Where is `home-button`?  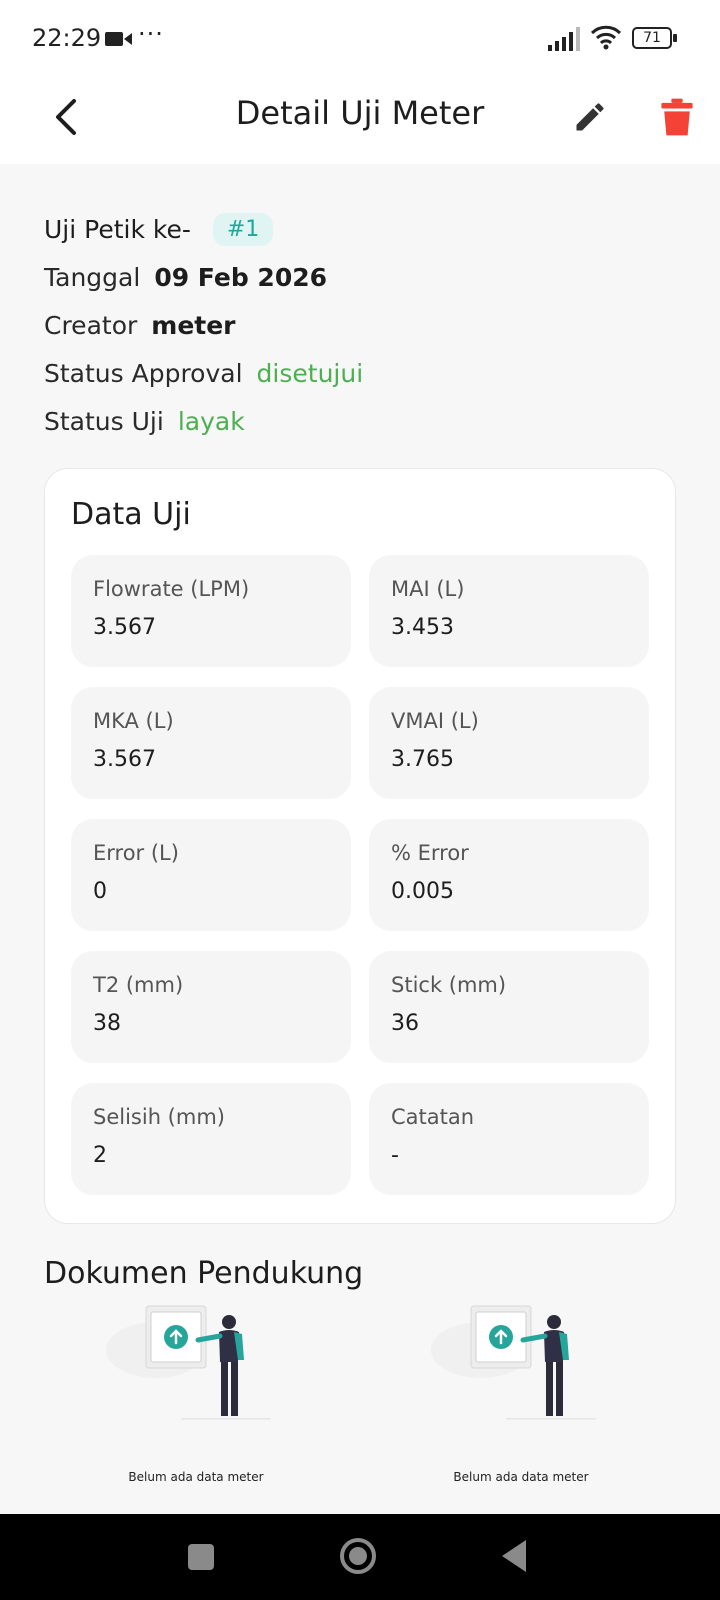 home-button is located at coordinates (358, 1556).